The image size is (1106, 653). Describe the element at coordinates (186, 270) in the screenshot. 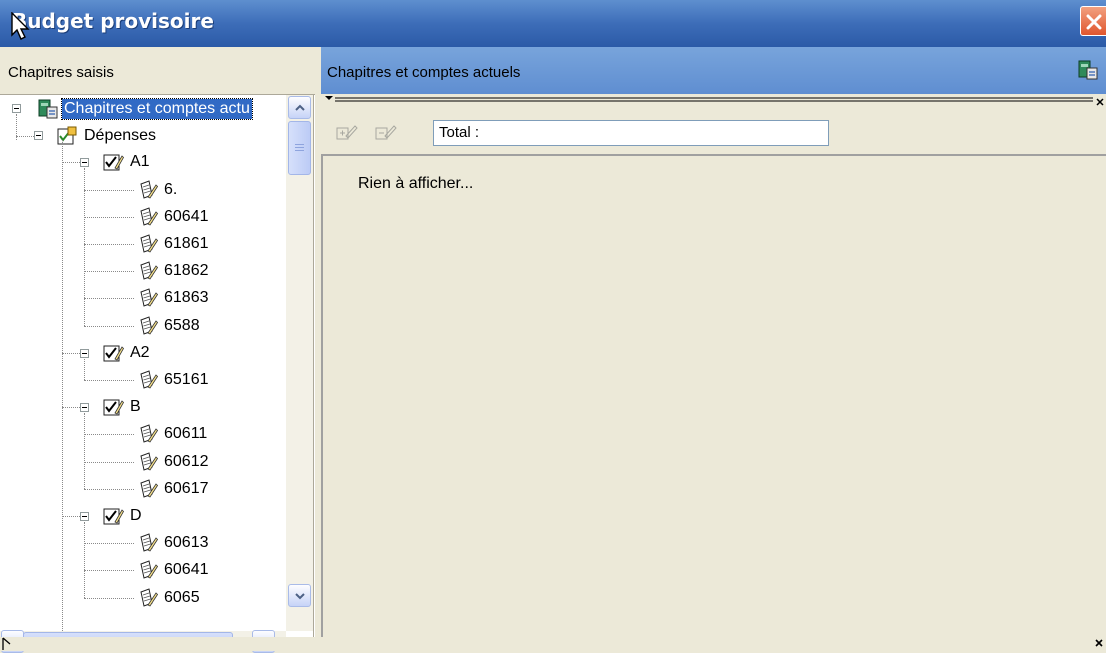

I see `tree-label-account: 61862` at that location.